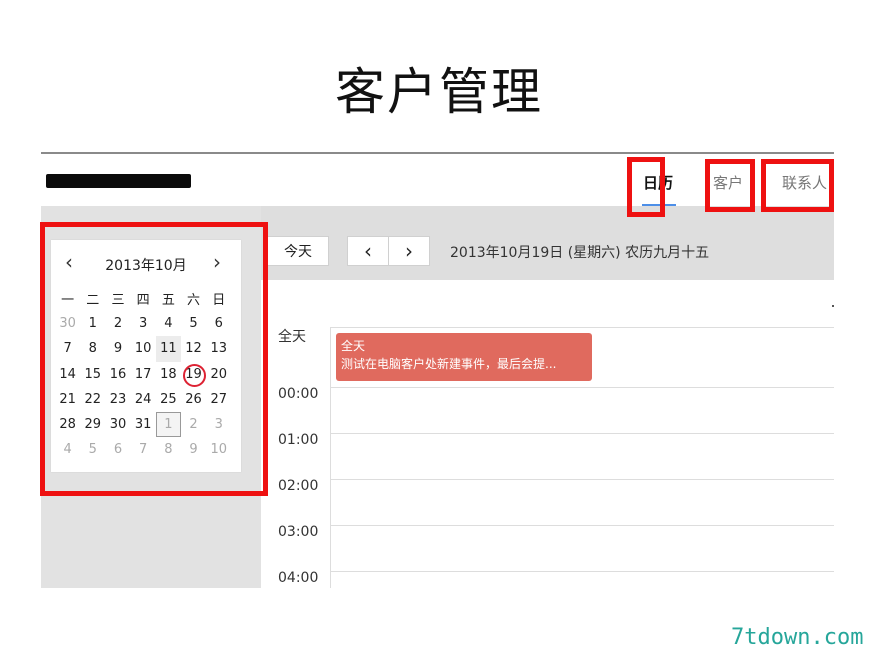  Describe the element at coordinates (154, 359) in the screenshot. I see `highlight-box-mini-calendar` at that location.